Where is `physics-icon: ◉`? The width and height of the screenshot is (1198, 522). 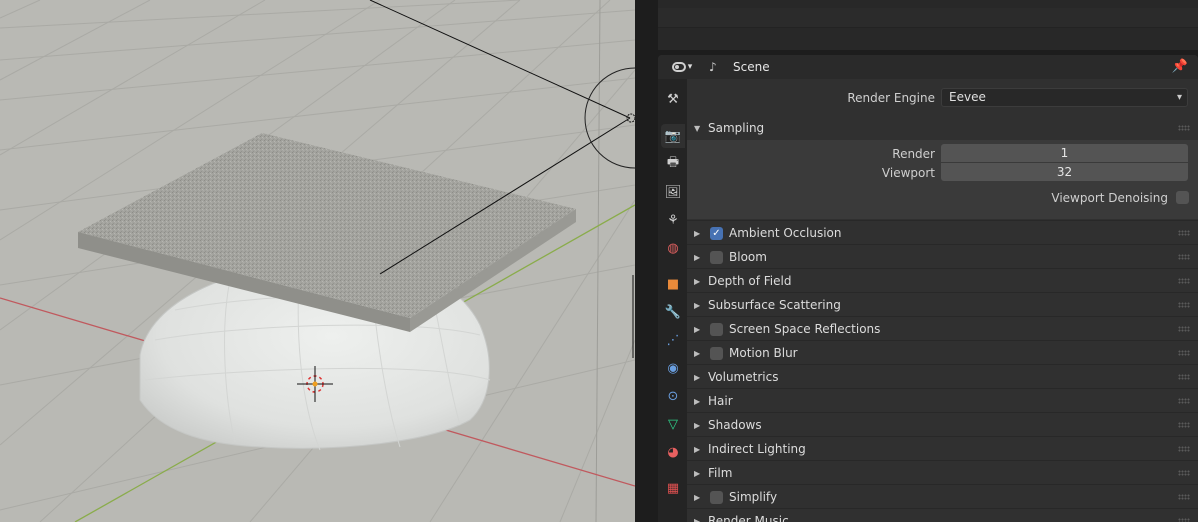
physics-icon: ◉ is located at coordinates (673, 368).